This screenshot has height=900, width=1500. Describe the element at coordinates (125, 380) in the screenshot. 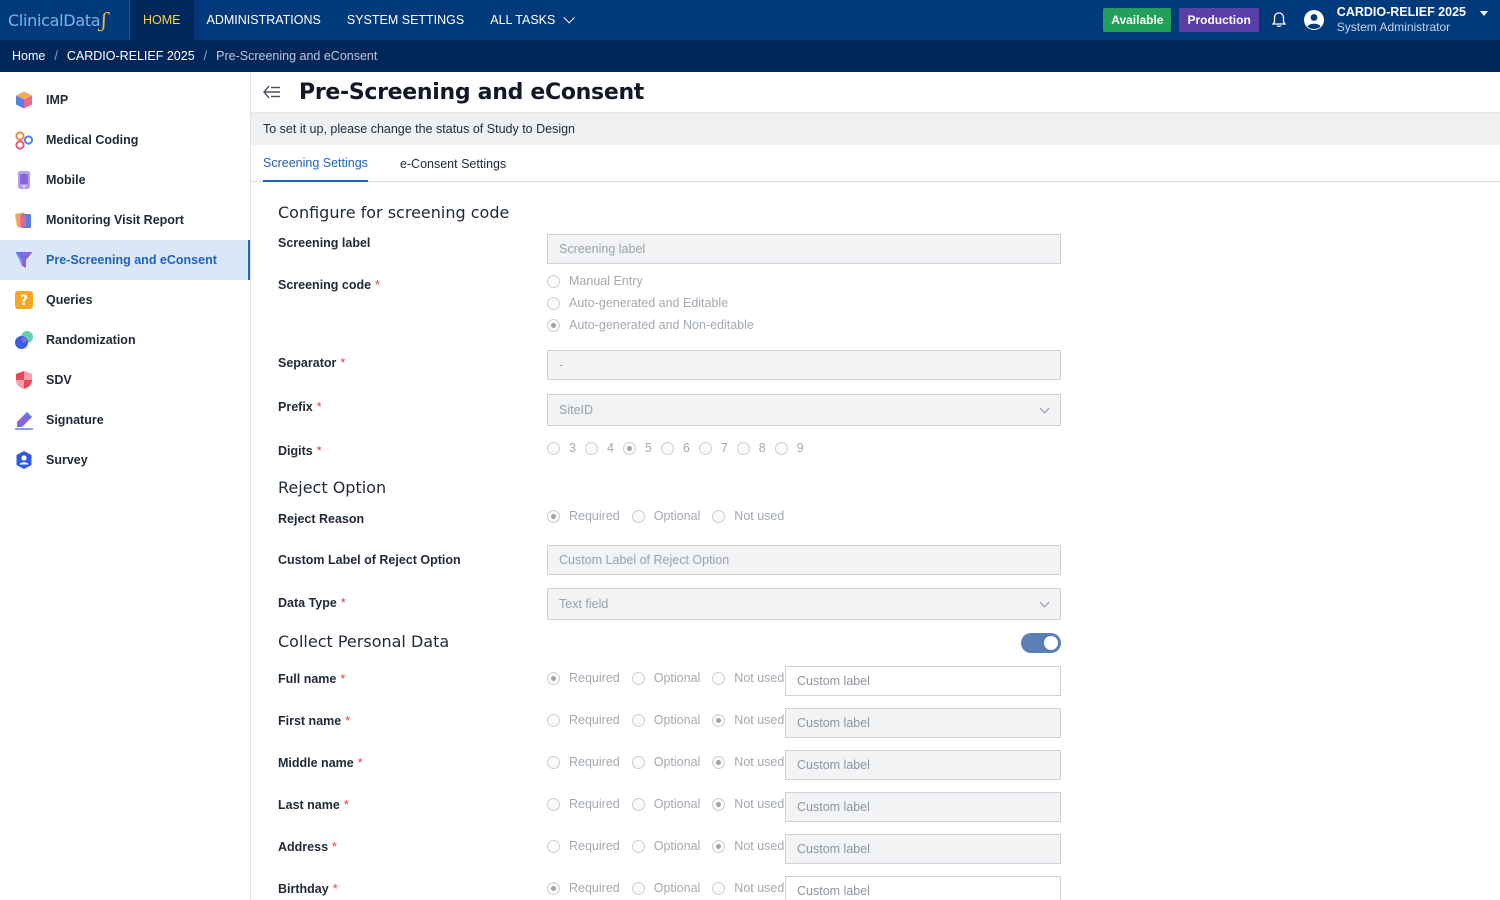

I see `sidebar-item-sdv: SDV` at that location.